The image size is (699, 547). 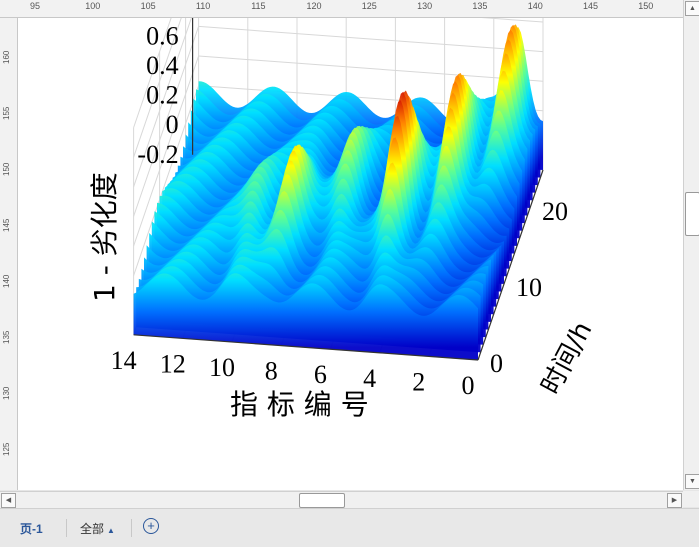 I want to click on horizontal-ruler: 95 100 105 110 115 120 125 130 135 140 145 150, so click(x=341, y=9).